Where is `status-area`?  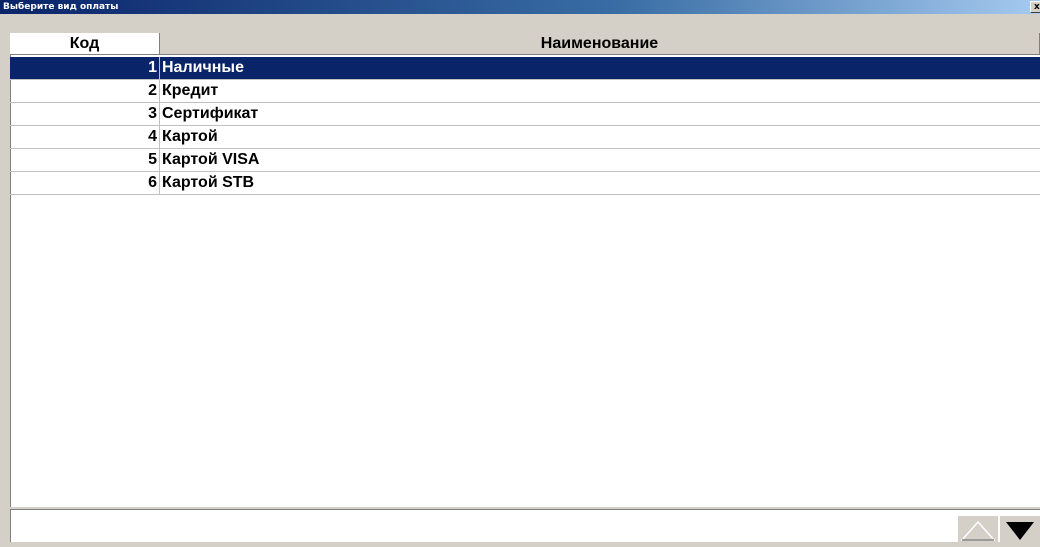 status-area is located at coordinates (525, 525).